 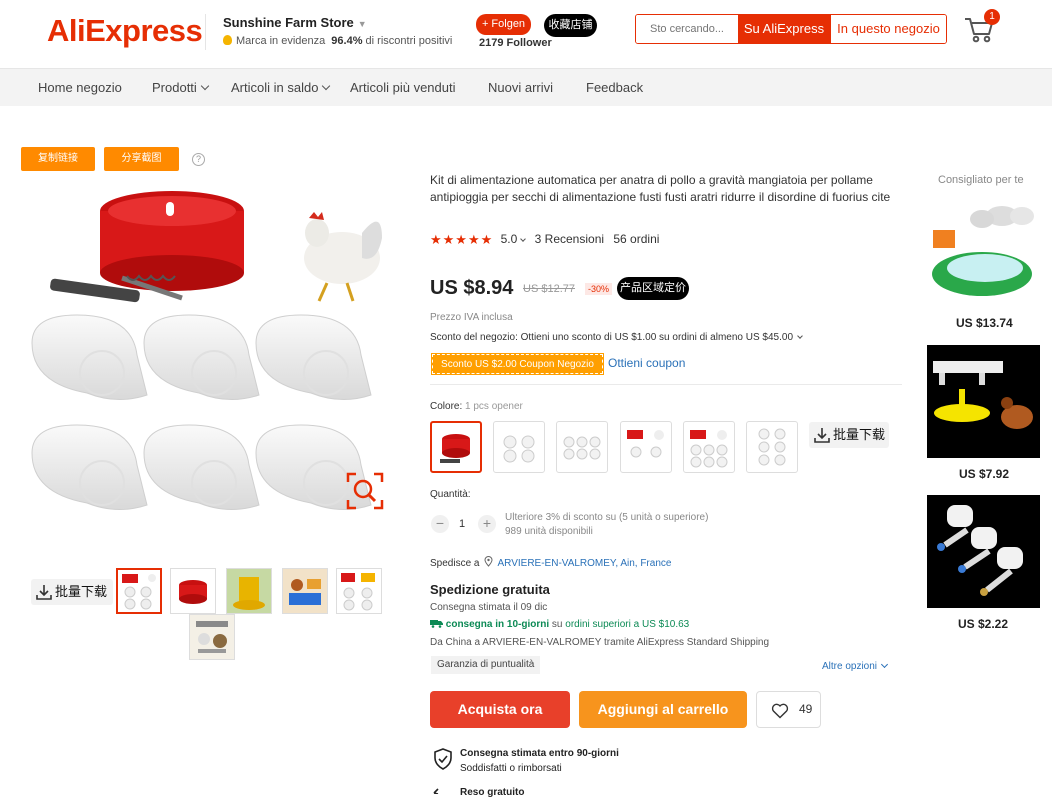 I want to click on feedback-percent: 96.4%, so click(x=347, y=41).